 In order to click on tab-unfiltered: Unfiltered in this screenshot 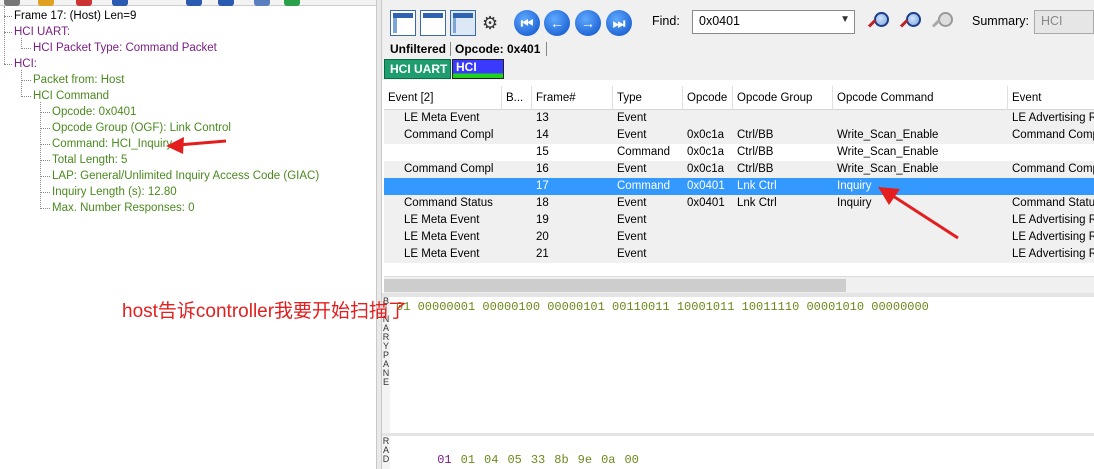, I will do `click(418, 49)`.